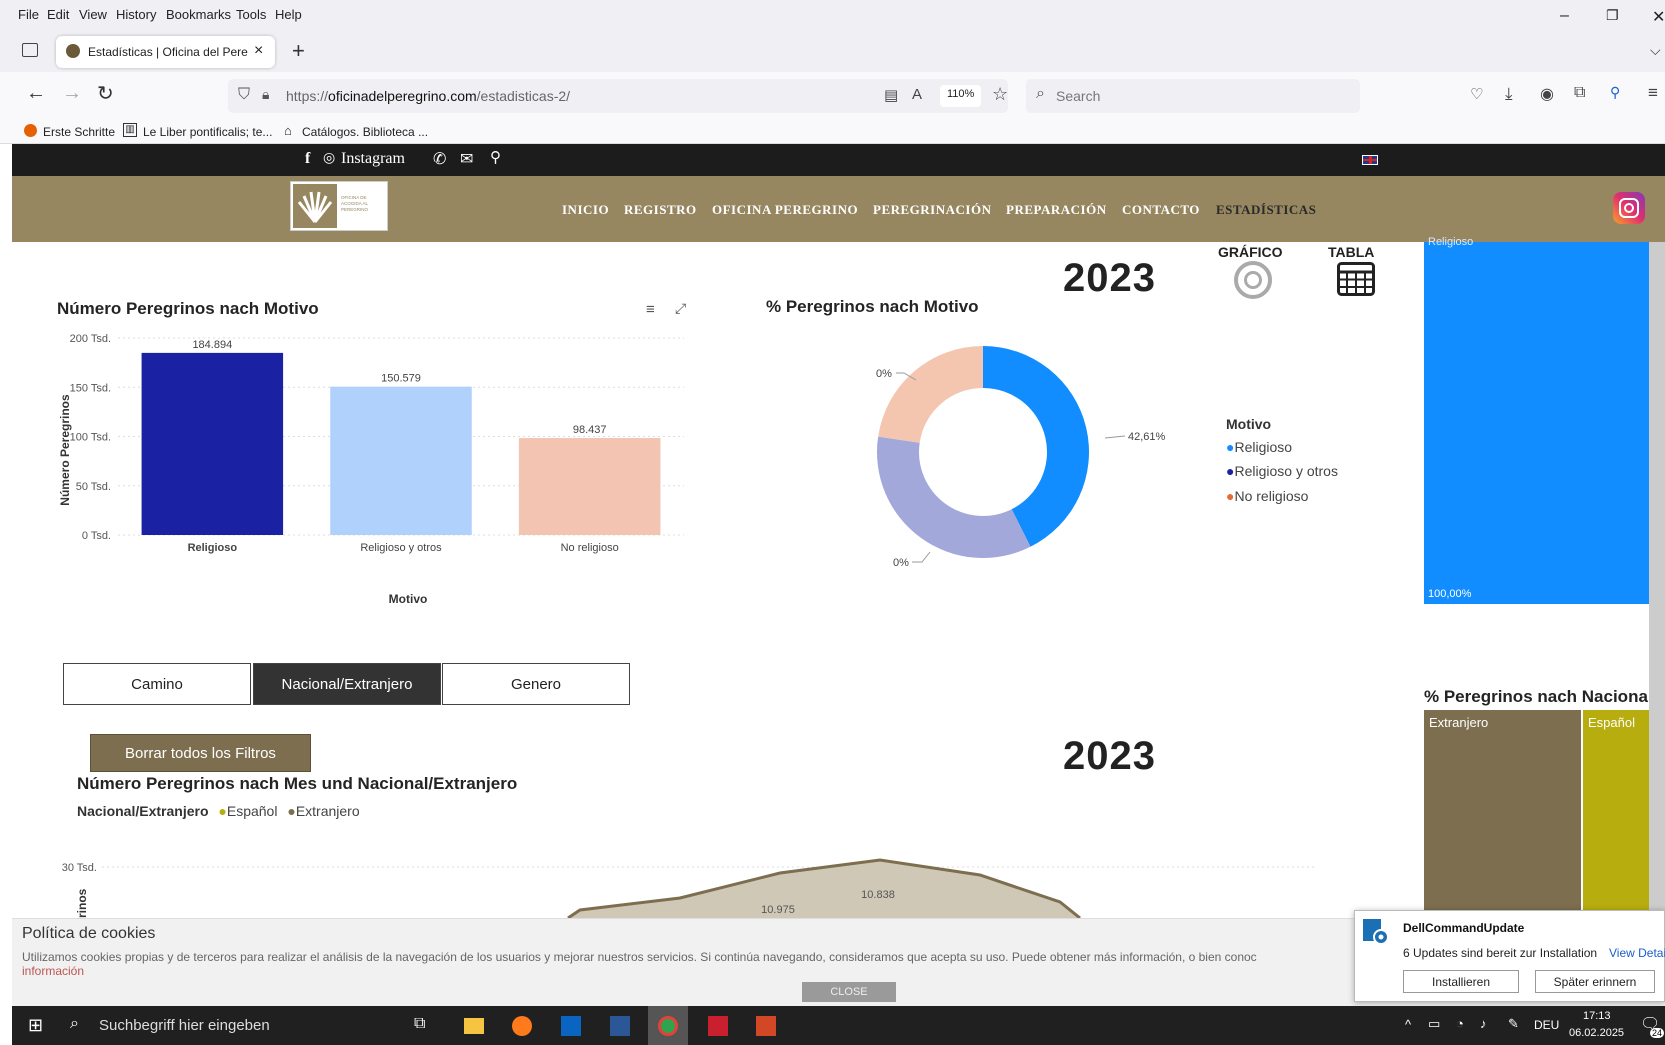 Image resolution: width=1665 pixels, height=1045 pixels. I want to click on tab-list-icon, so click(30, 50).